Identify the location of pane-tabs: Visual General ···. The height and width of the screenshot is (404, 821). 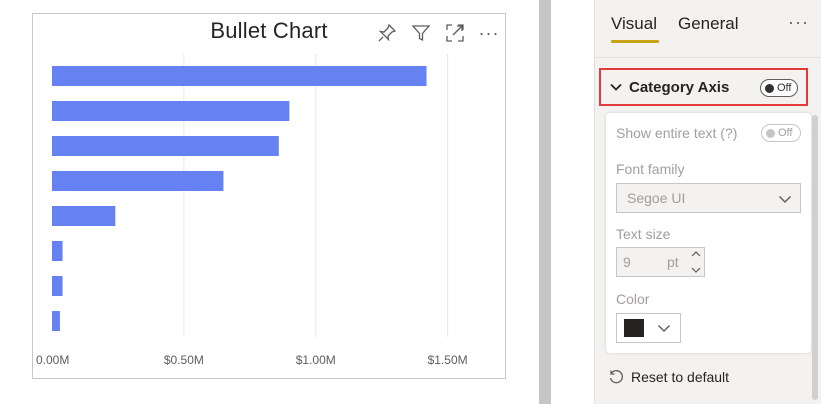
(708, 26).